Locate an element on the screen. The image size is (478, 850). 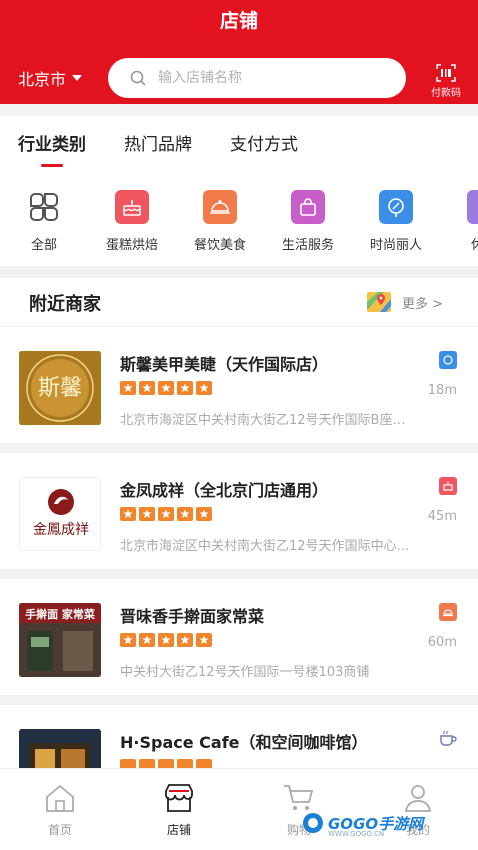
nav-label: 店铺 is located at coordinates (178, 830).